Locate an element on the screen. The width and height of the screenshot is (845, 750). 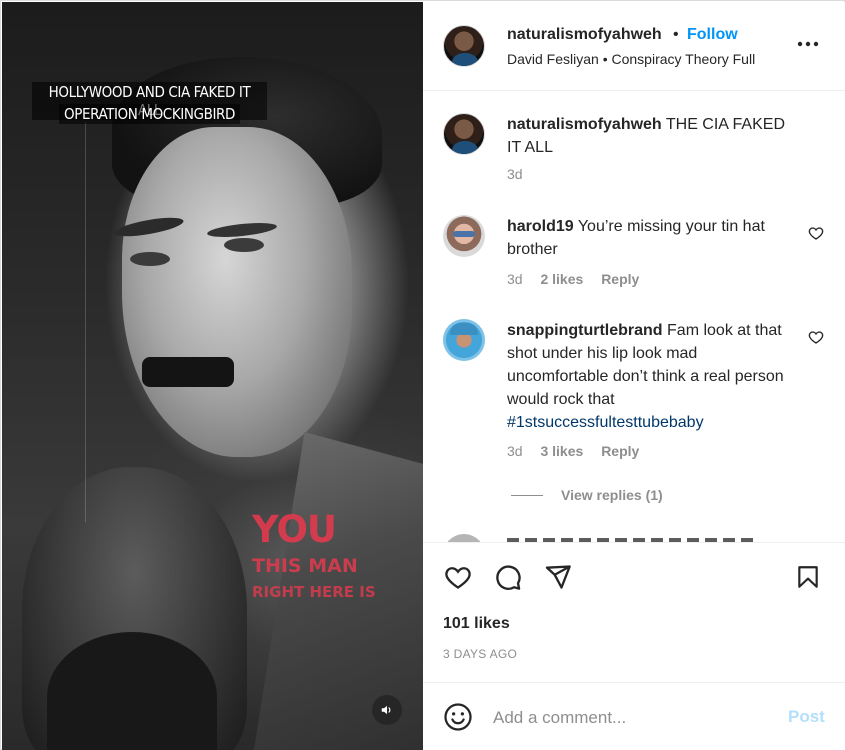
caption-author-avatar is located at coordinates (464, 134).